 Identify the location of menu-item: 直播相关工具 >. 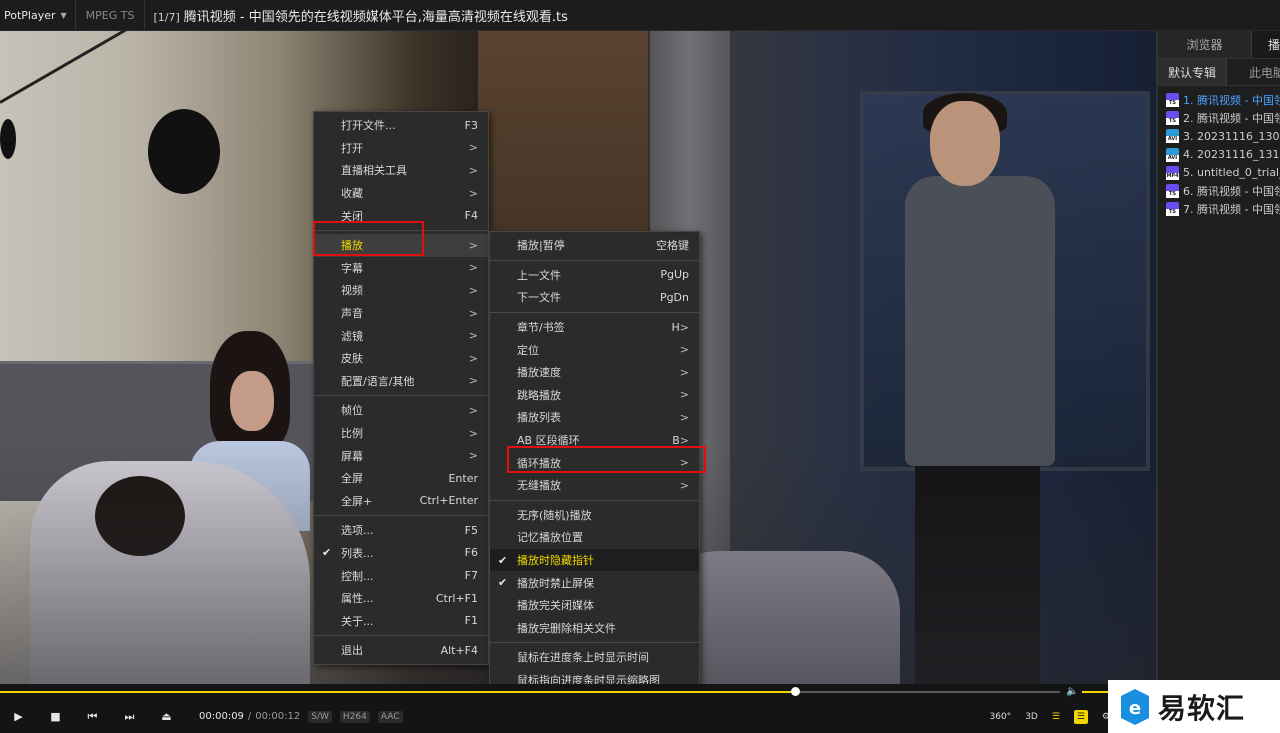
(401, 170).